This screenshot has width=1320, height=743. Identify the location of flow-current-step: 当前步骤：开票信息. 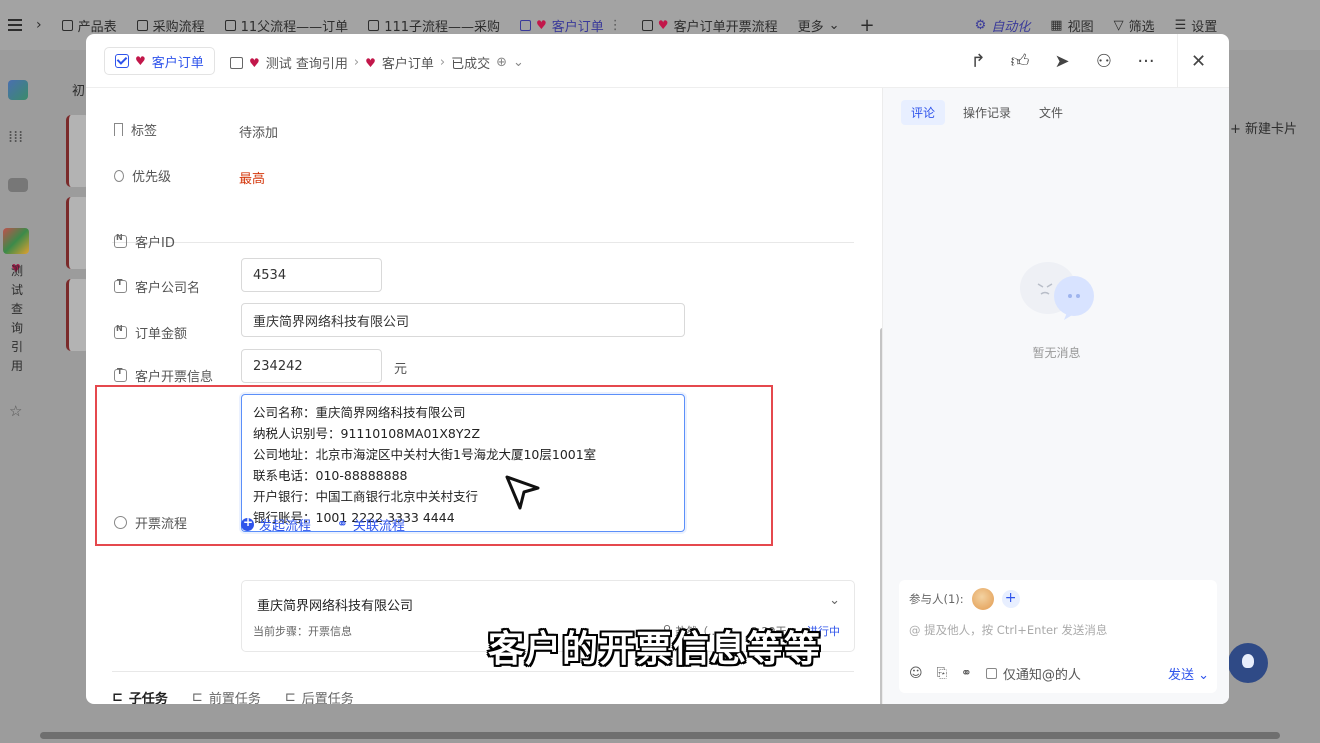
(302, 631).